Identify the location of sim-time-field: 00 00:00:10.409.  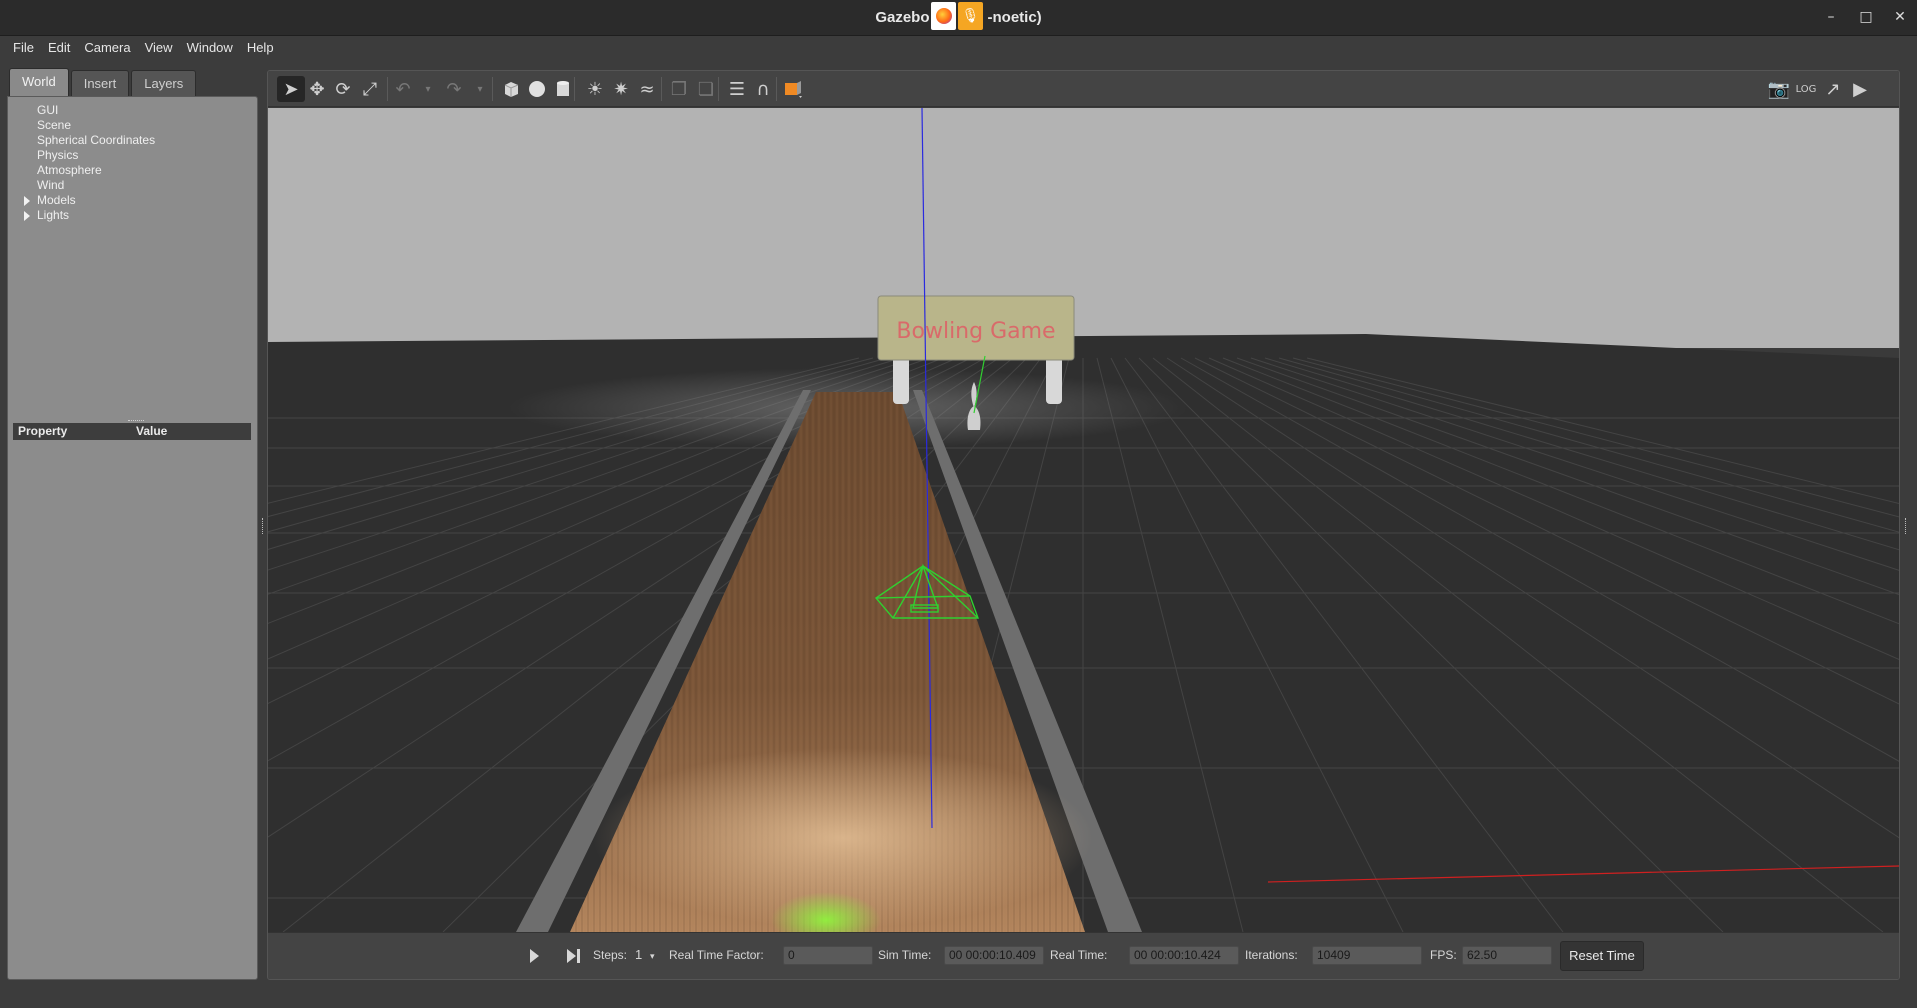
(994, 955).